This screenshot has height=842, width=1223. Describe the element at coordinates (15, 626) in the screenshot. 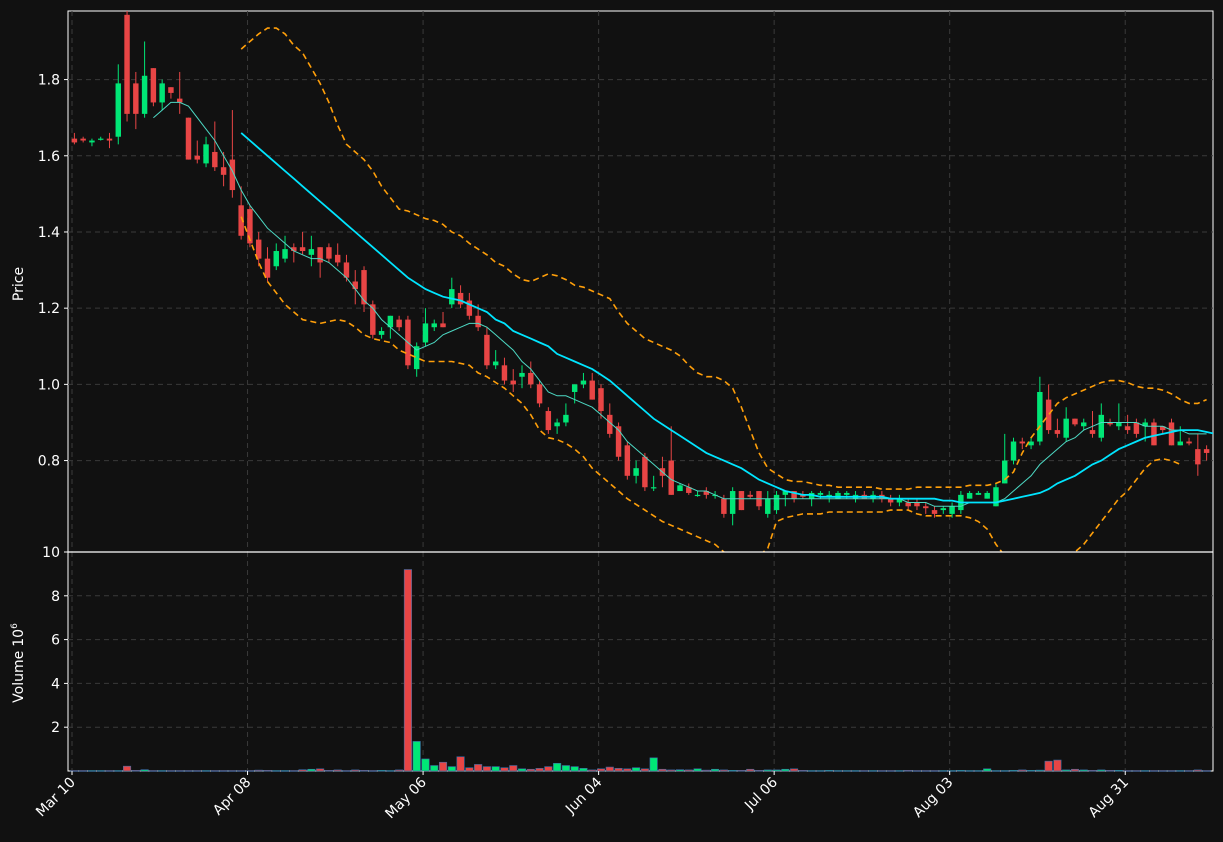

I see `volume-axis-exponent-power: 6` at that location.